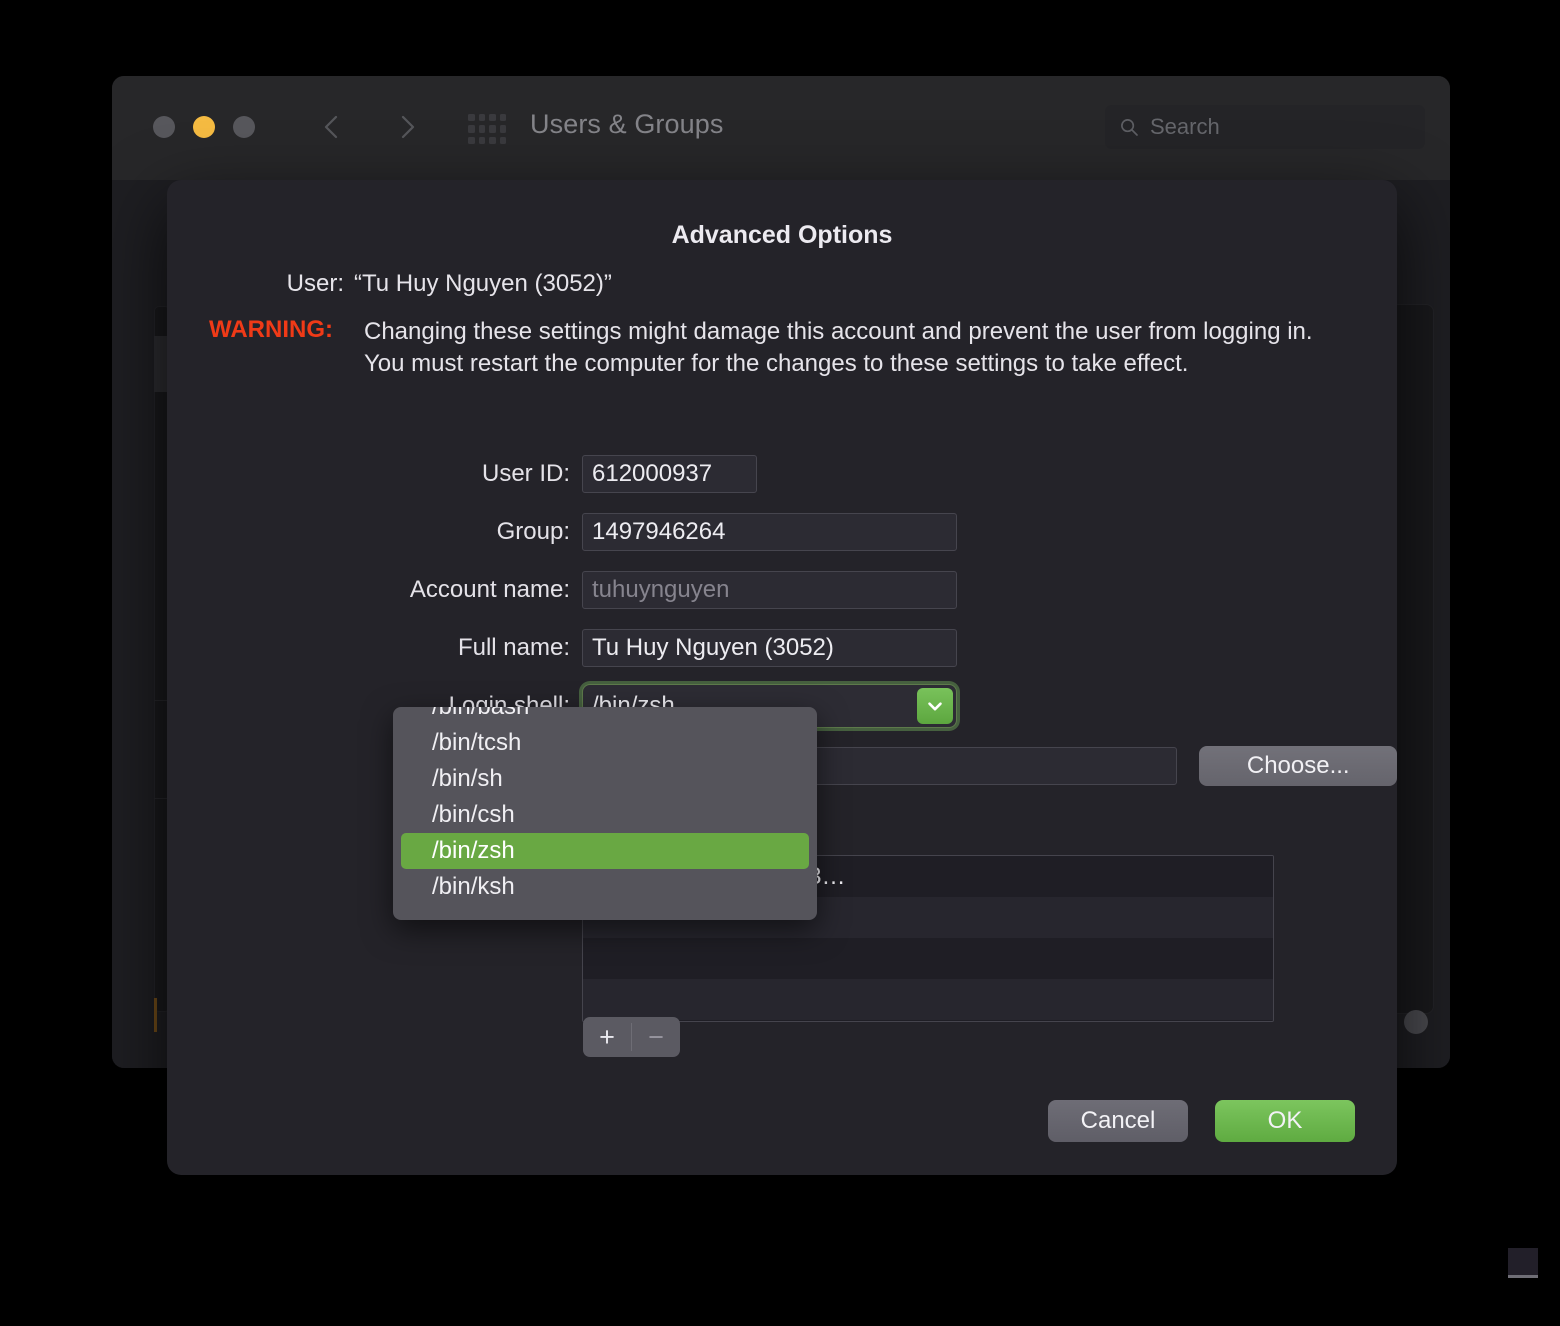 This screenshot has height=1326, width=1560. I want to click on background-accent-strip, so click(155, 1015).